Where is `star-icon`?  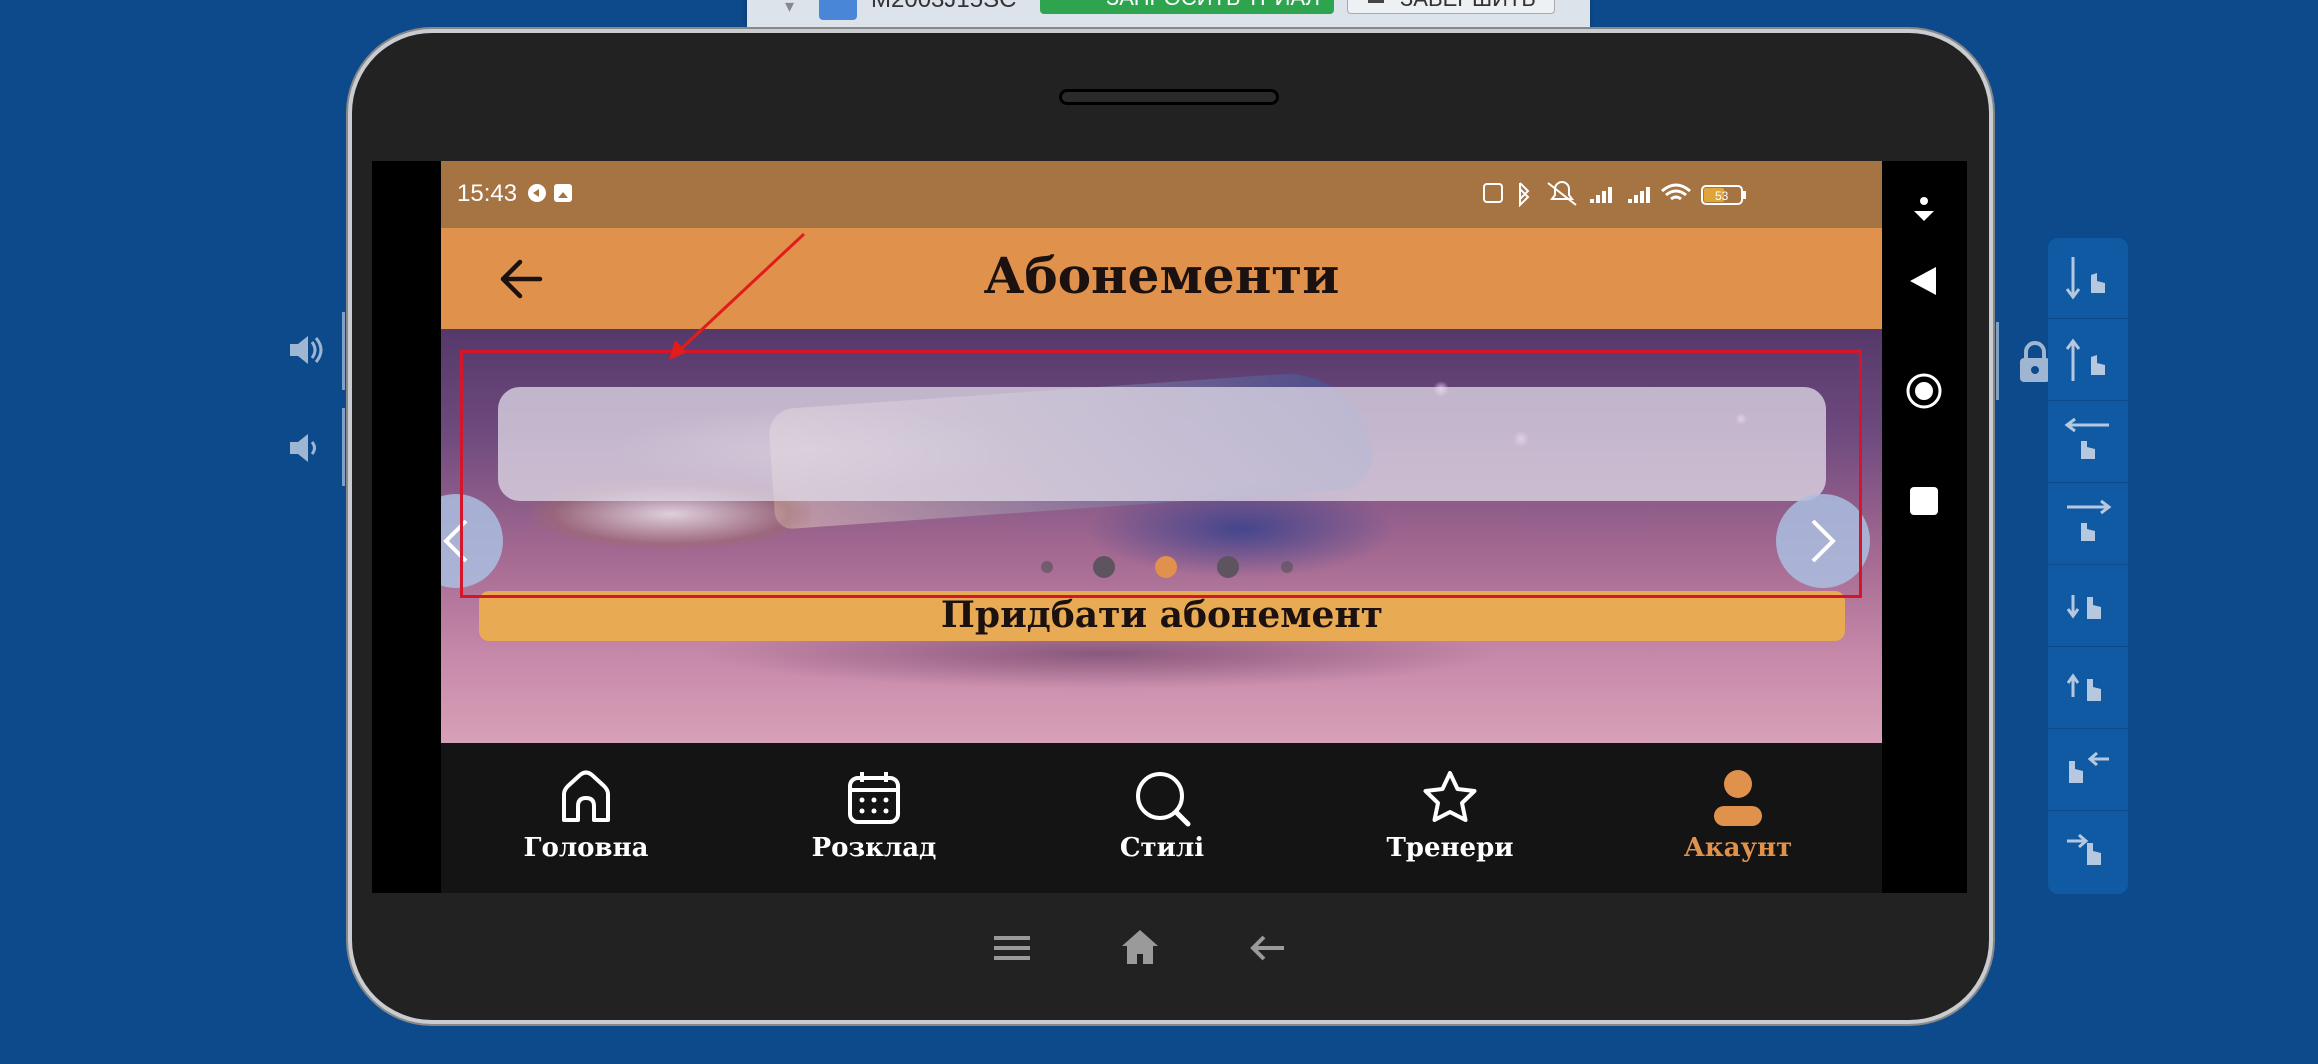 star-icon is located at coordinates (1450, 796).